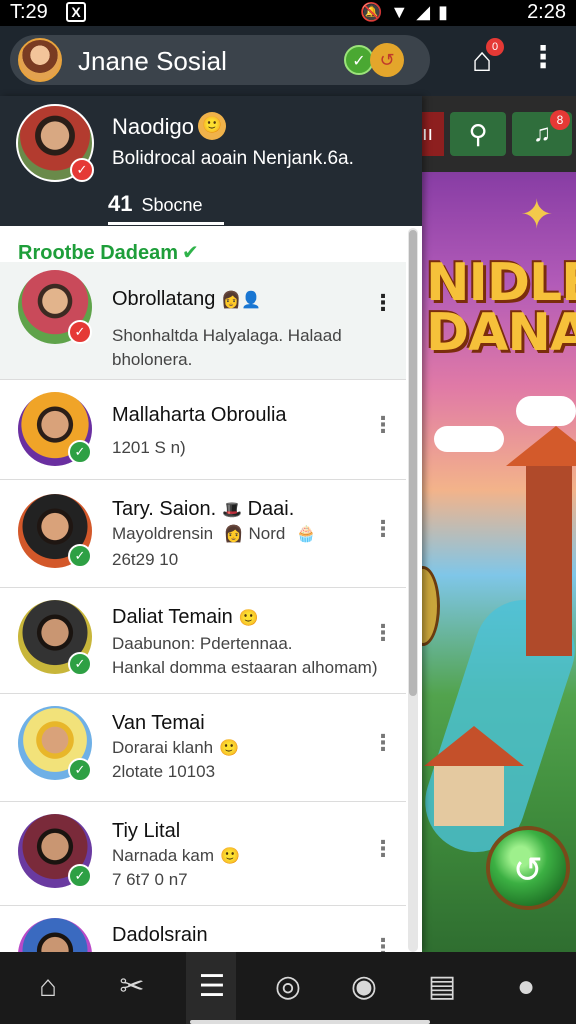  I want to click on contact-message: 1201 S n), so click(149, 447).